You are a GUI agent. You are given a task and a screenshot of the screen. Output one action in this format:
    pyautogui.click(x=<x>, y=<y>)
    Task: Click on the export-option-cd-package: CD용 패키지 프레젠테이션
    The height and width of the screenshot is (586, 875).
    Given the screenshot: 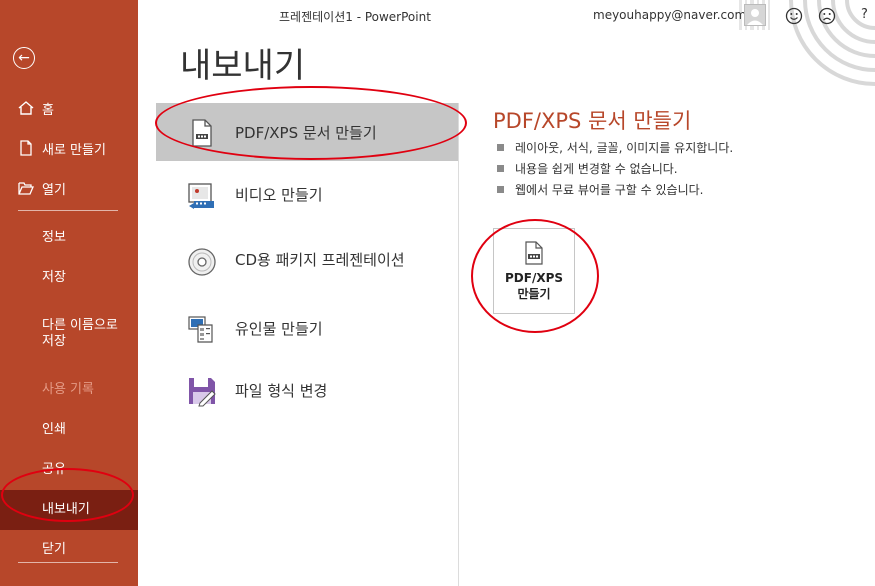 What is the action you would take?
    pyautogui.click(x=307, y=261)
    